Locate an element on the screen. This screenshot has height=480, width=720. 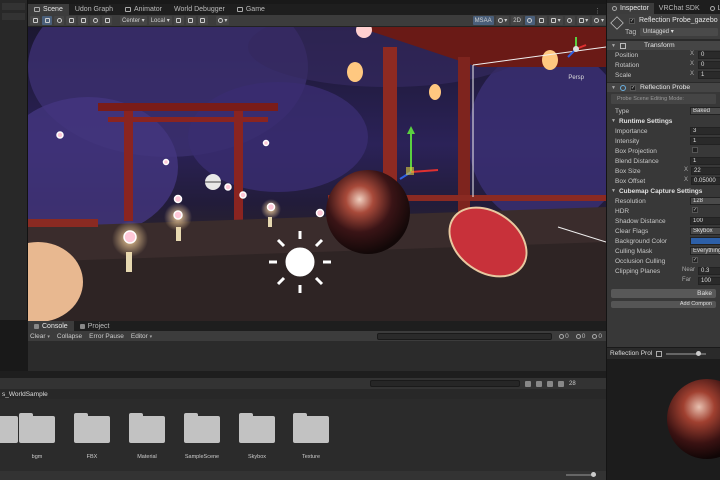
console-log-area is located at coordinates (317, 356).